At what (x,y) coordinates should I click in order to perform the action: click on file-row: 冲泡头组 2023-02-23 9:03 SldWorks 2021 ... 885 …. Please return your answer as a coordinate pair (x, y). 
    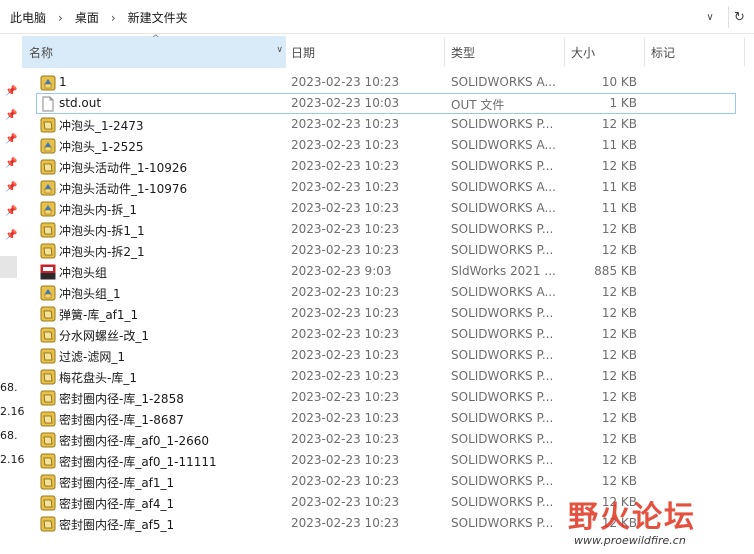
    Looking at the image, I should click on (386, 271).